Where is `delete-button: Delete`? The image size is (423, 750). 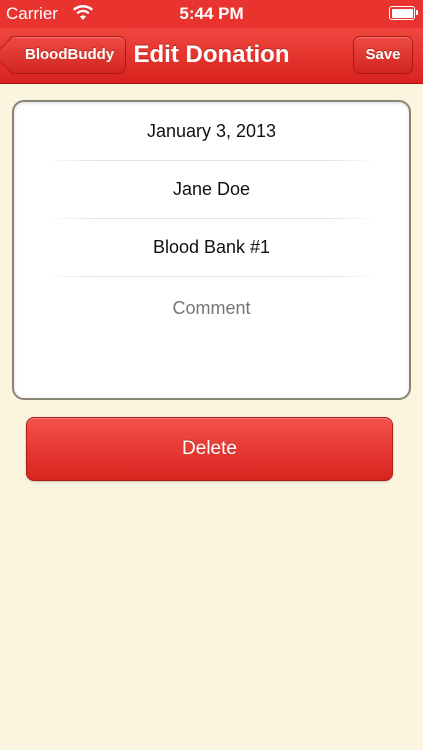
delete-button: Delete is located at coordinates (209, 449).